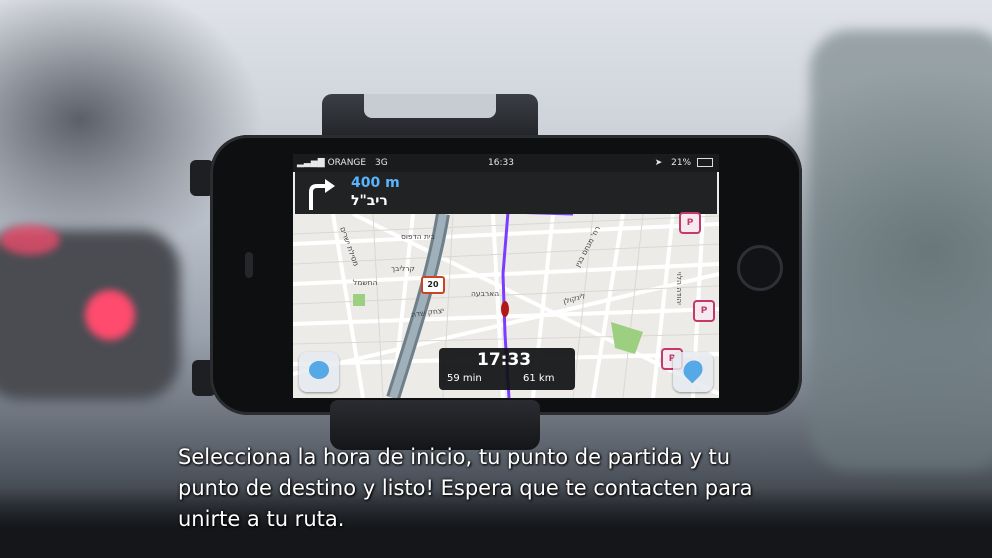  Describe the element at coordinates (311, 163) in the screenshot. I see `signal-icon: ▂▃▅▇` at that location.